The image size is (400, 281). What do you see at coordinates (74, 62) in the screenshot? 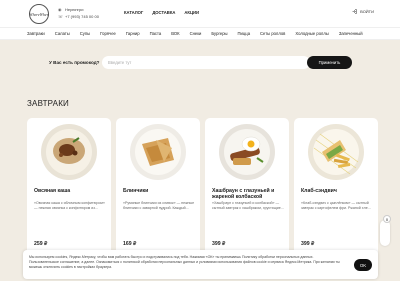
I see `promo-label: У Вас есть промокод?` at bounding box center [74, 62].